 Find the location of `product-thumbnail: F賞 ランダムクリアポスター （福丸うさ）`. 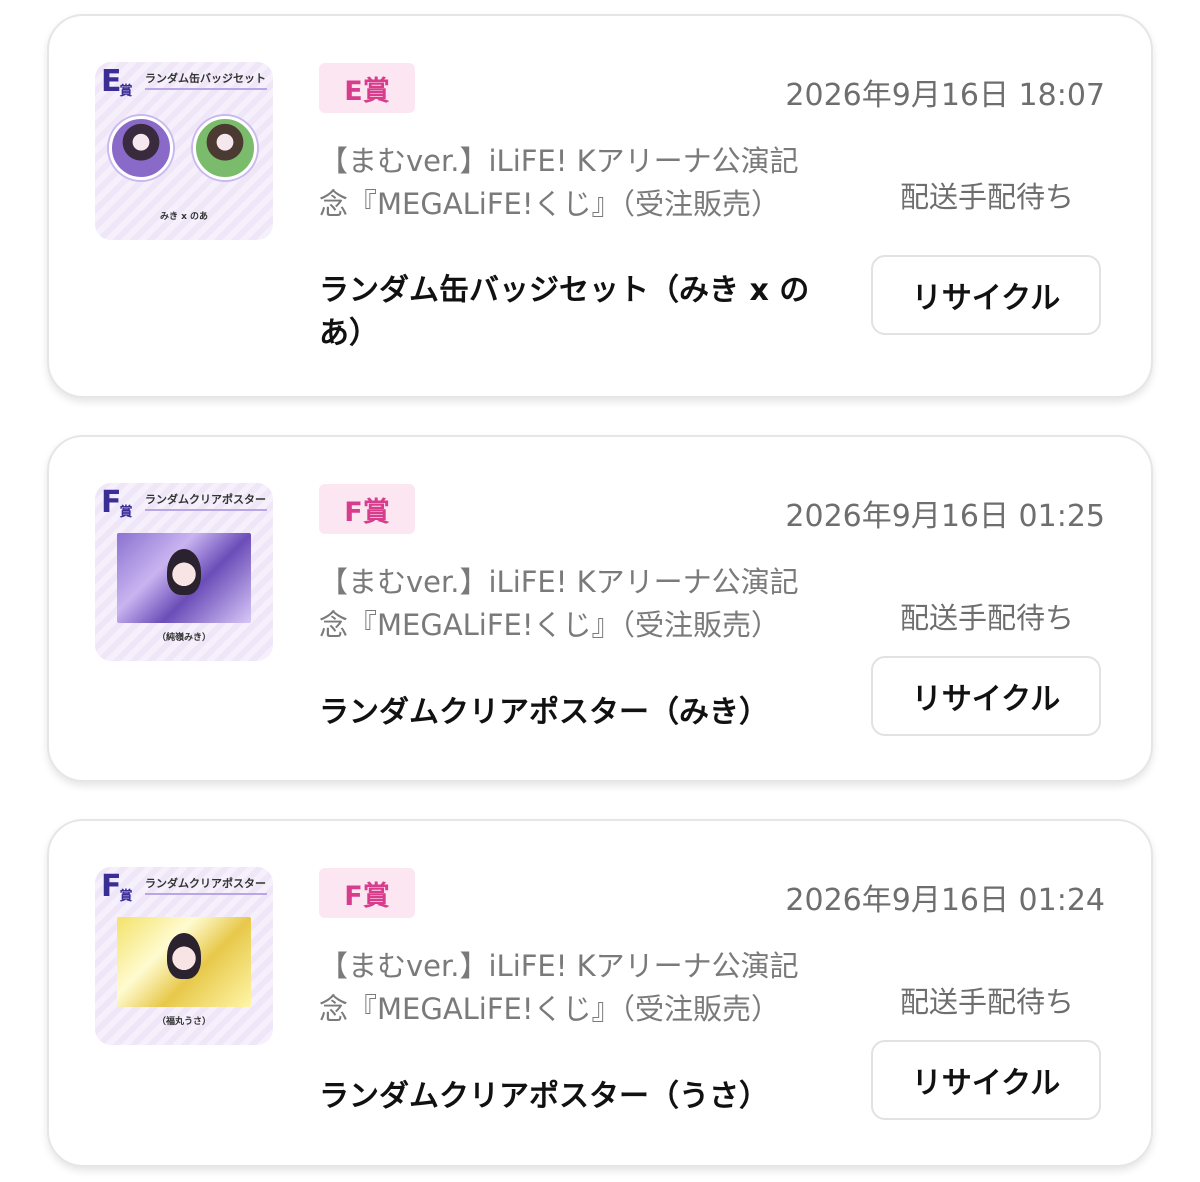

product-thumbnail: F賞 ランダムクリアポスター （福丸うさ） is located at coordinates (184, 956).